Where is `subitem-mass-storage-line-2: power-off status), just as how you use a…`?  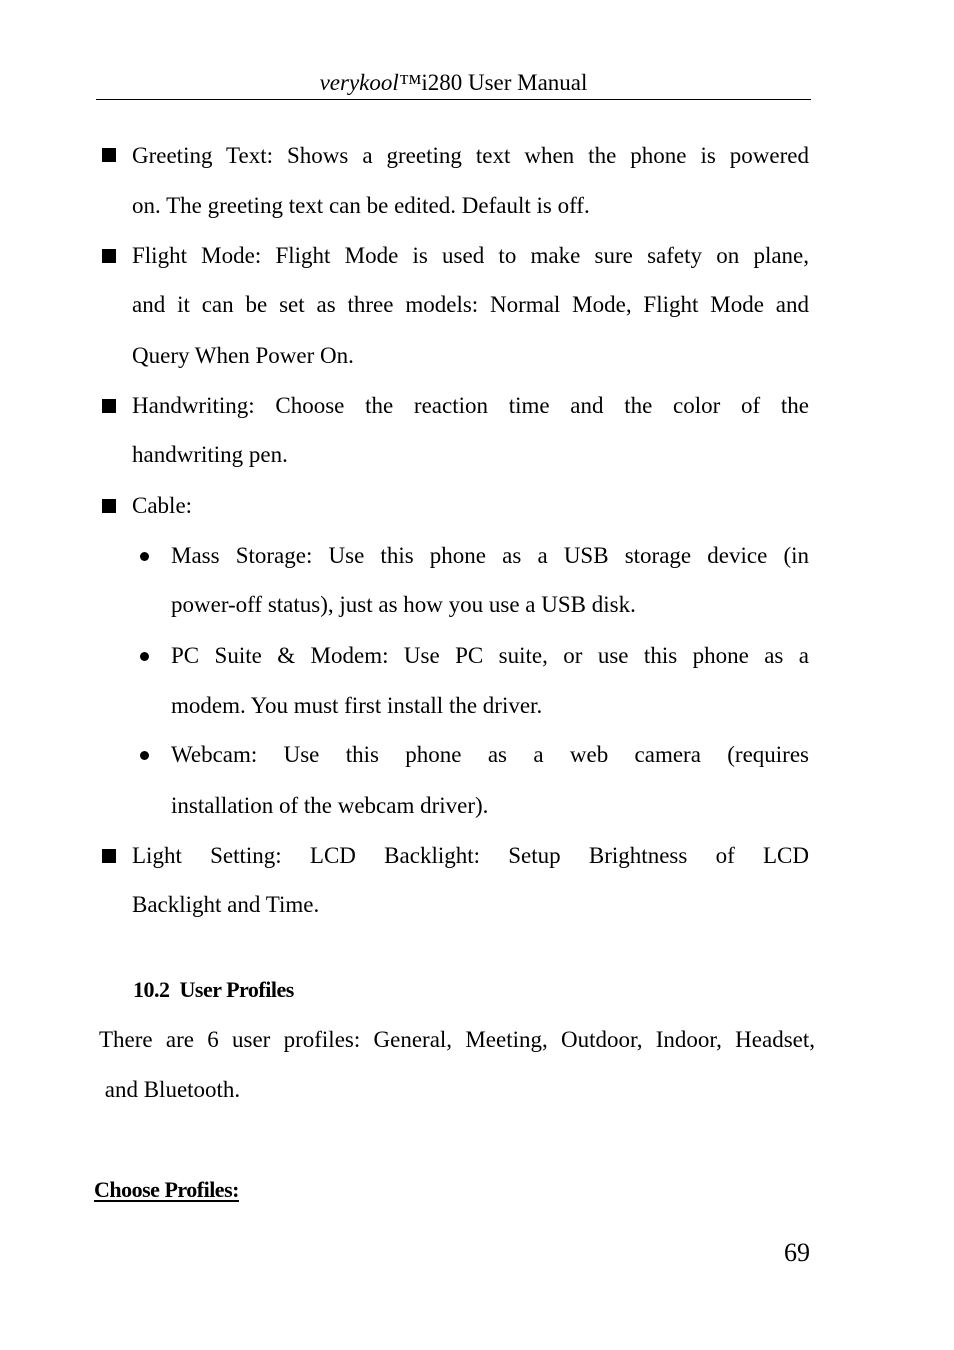
subitem-mass-storage-line-2: power-off status), just as how you use a… is located at coordinates (403, 604).